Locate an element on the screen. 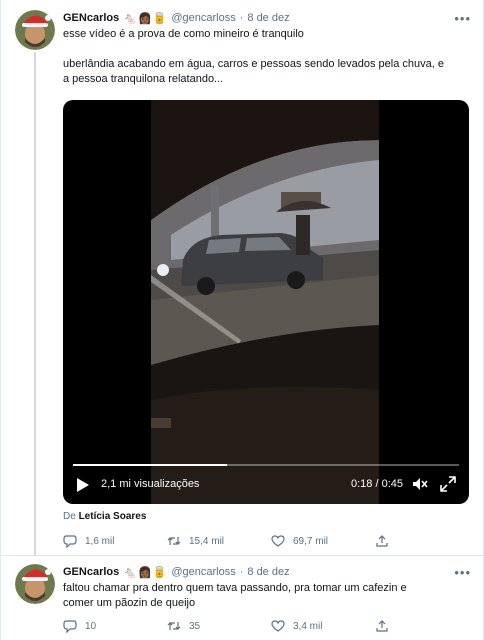  play-icon is located at coordinates (83, 485).